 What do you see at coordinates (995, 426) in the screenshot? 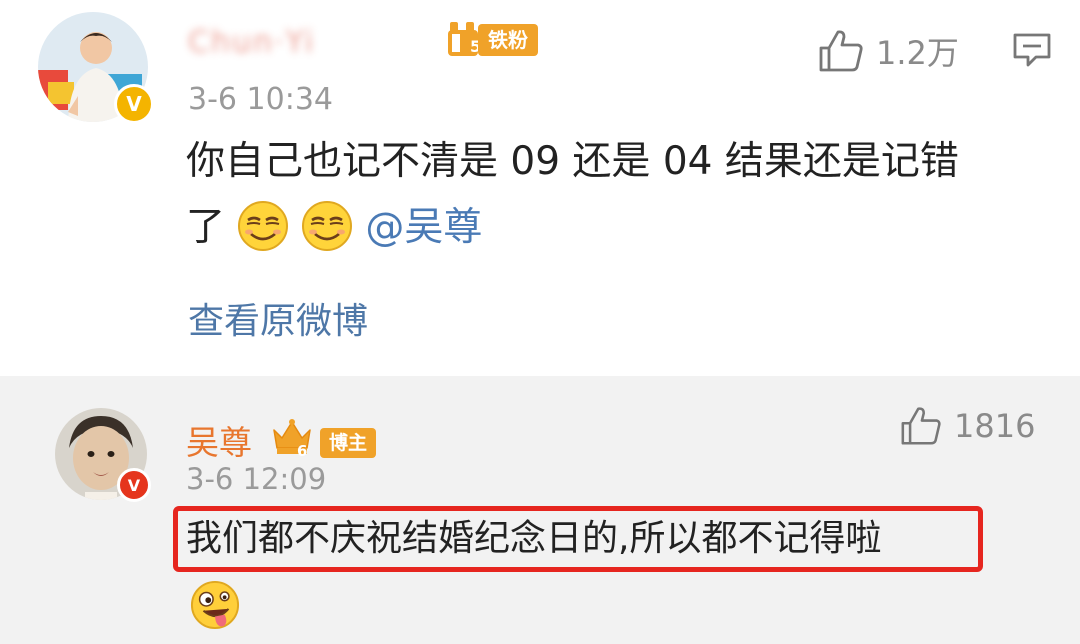
I see `reply-like-count: 1816` at bounding box center [995, 426].